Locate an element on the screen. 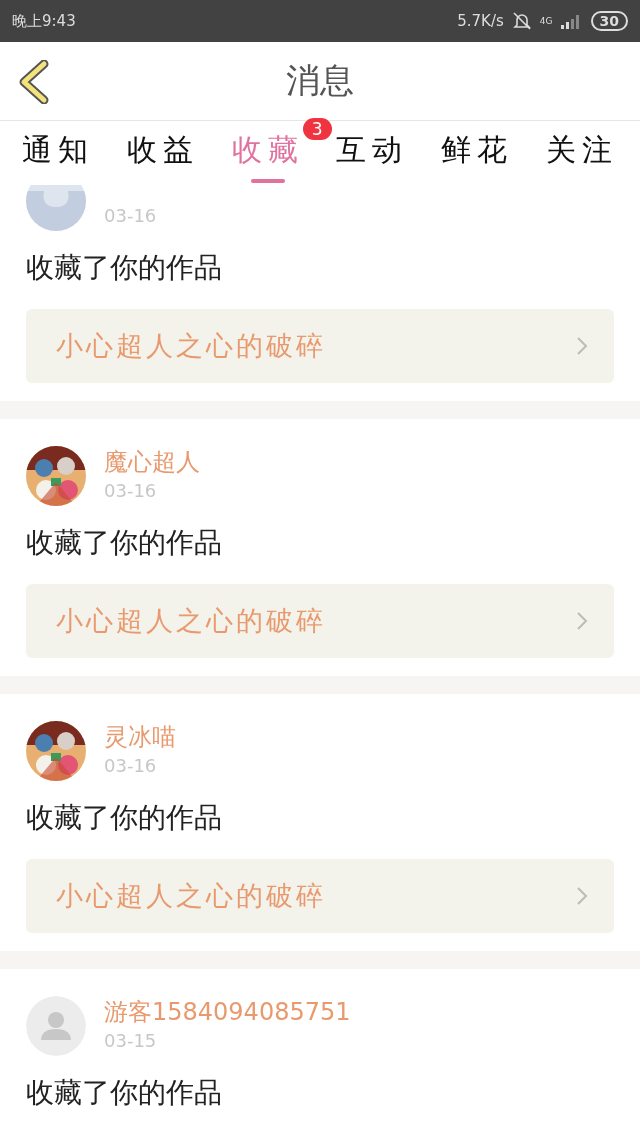  user-name: 魔心超人 is located at coordinates (152, 461).